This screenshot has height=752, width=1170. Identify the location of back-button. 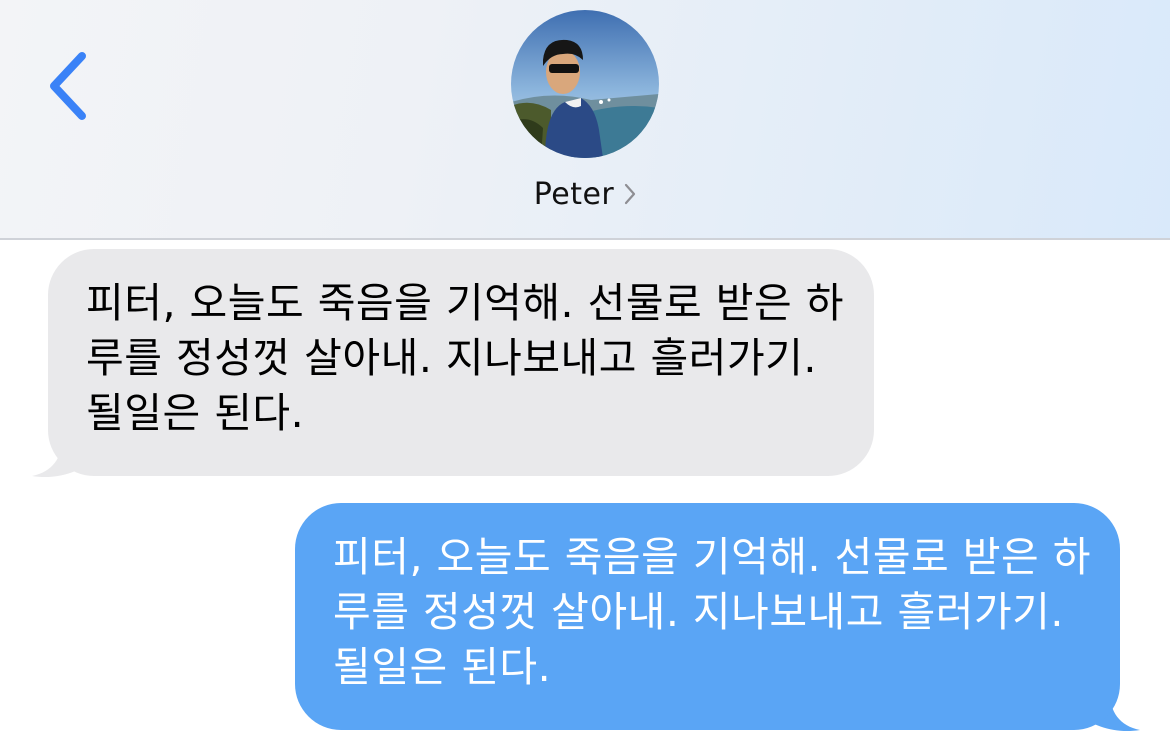
(69, 86).